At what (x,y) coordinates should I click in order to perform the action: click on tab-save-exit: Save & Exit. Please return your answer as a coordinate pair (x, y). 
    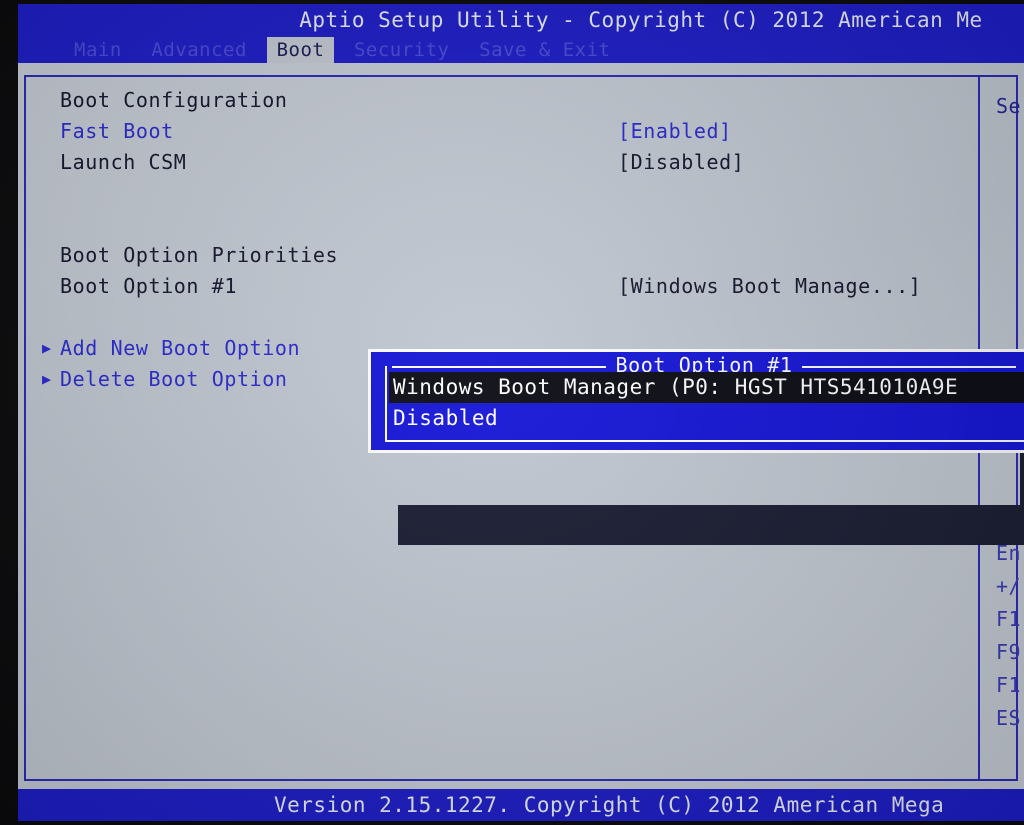
    Looking at the image, I should click on (544, 50).